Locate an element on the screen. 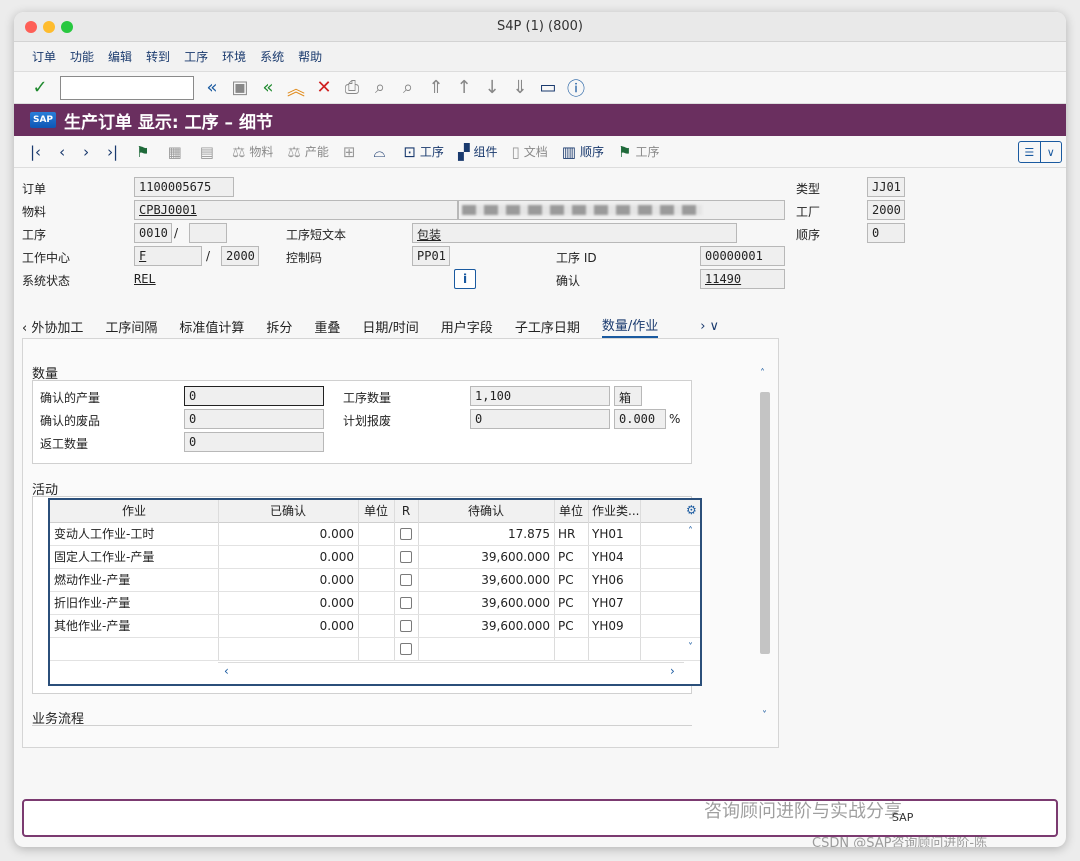  table-row: 固定人工作业-产量 0.000 39,600.000 PC YH04 is located at coordinates (375, 557).